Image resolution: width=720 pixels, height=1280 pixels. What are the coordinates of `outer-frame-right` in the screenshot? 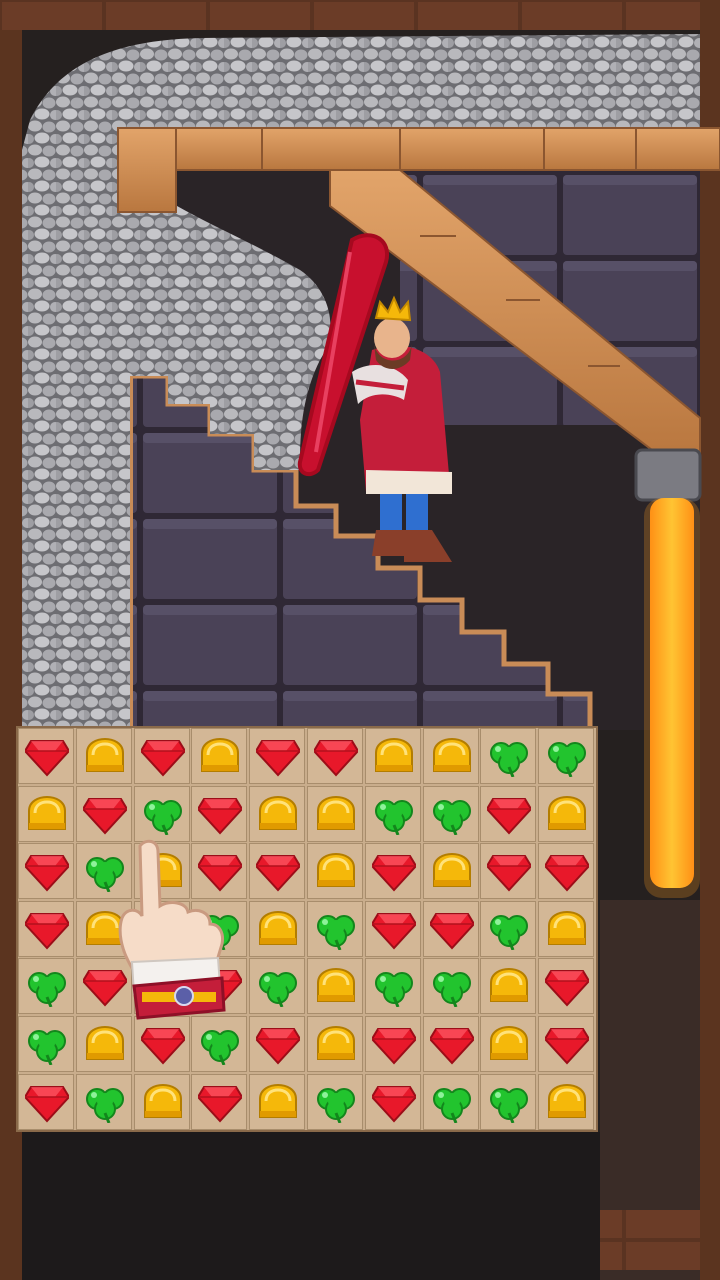 It's located at (710, 640).